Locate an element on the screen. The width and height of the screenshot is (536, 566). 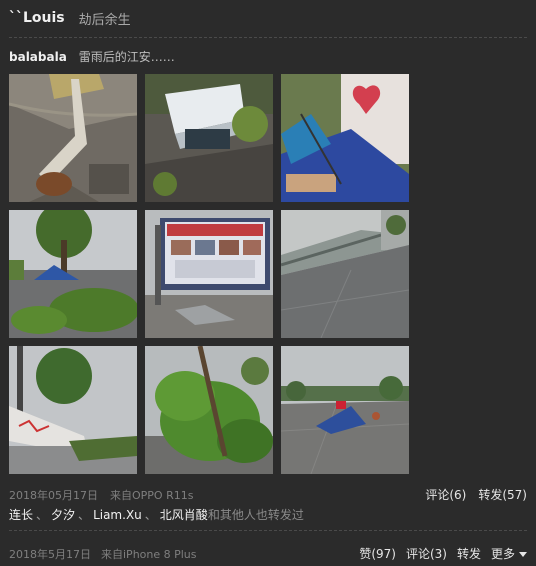
forward-button: 转发 is located at coordinates (469, 553).